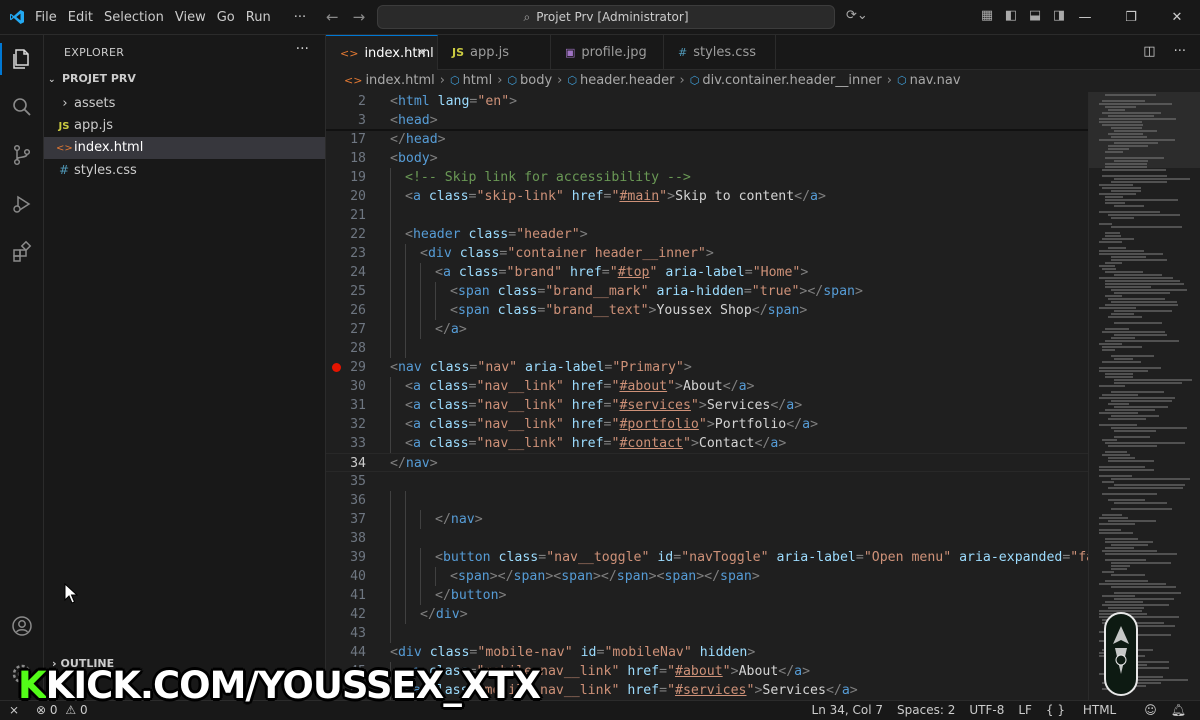 Image resolution: width=1200 pixels, height=720 pixels. What do you see at coordinates (848, 710) in the screenshot?
I see `cursor-position: Ln 34, Col 7` at bounding box center [848, 710].